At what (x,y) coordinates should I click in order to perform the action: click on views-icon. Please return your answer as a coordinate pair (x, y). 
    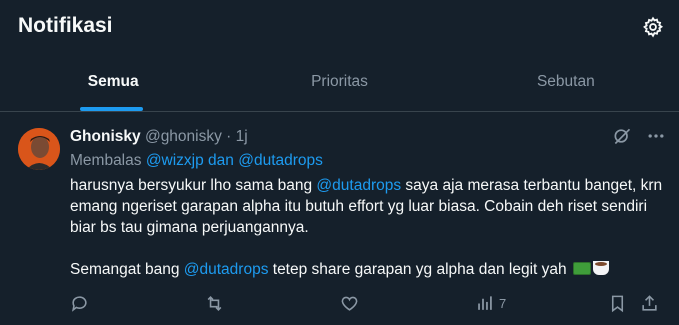
    Looking at the image, I should click on (485, 303).